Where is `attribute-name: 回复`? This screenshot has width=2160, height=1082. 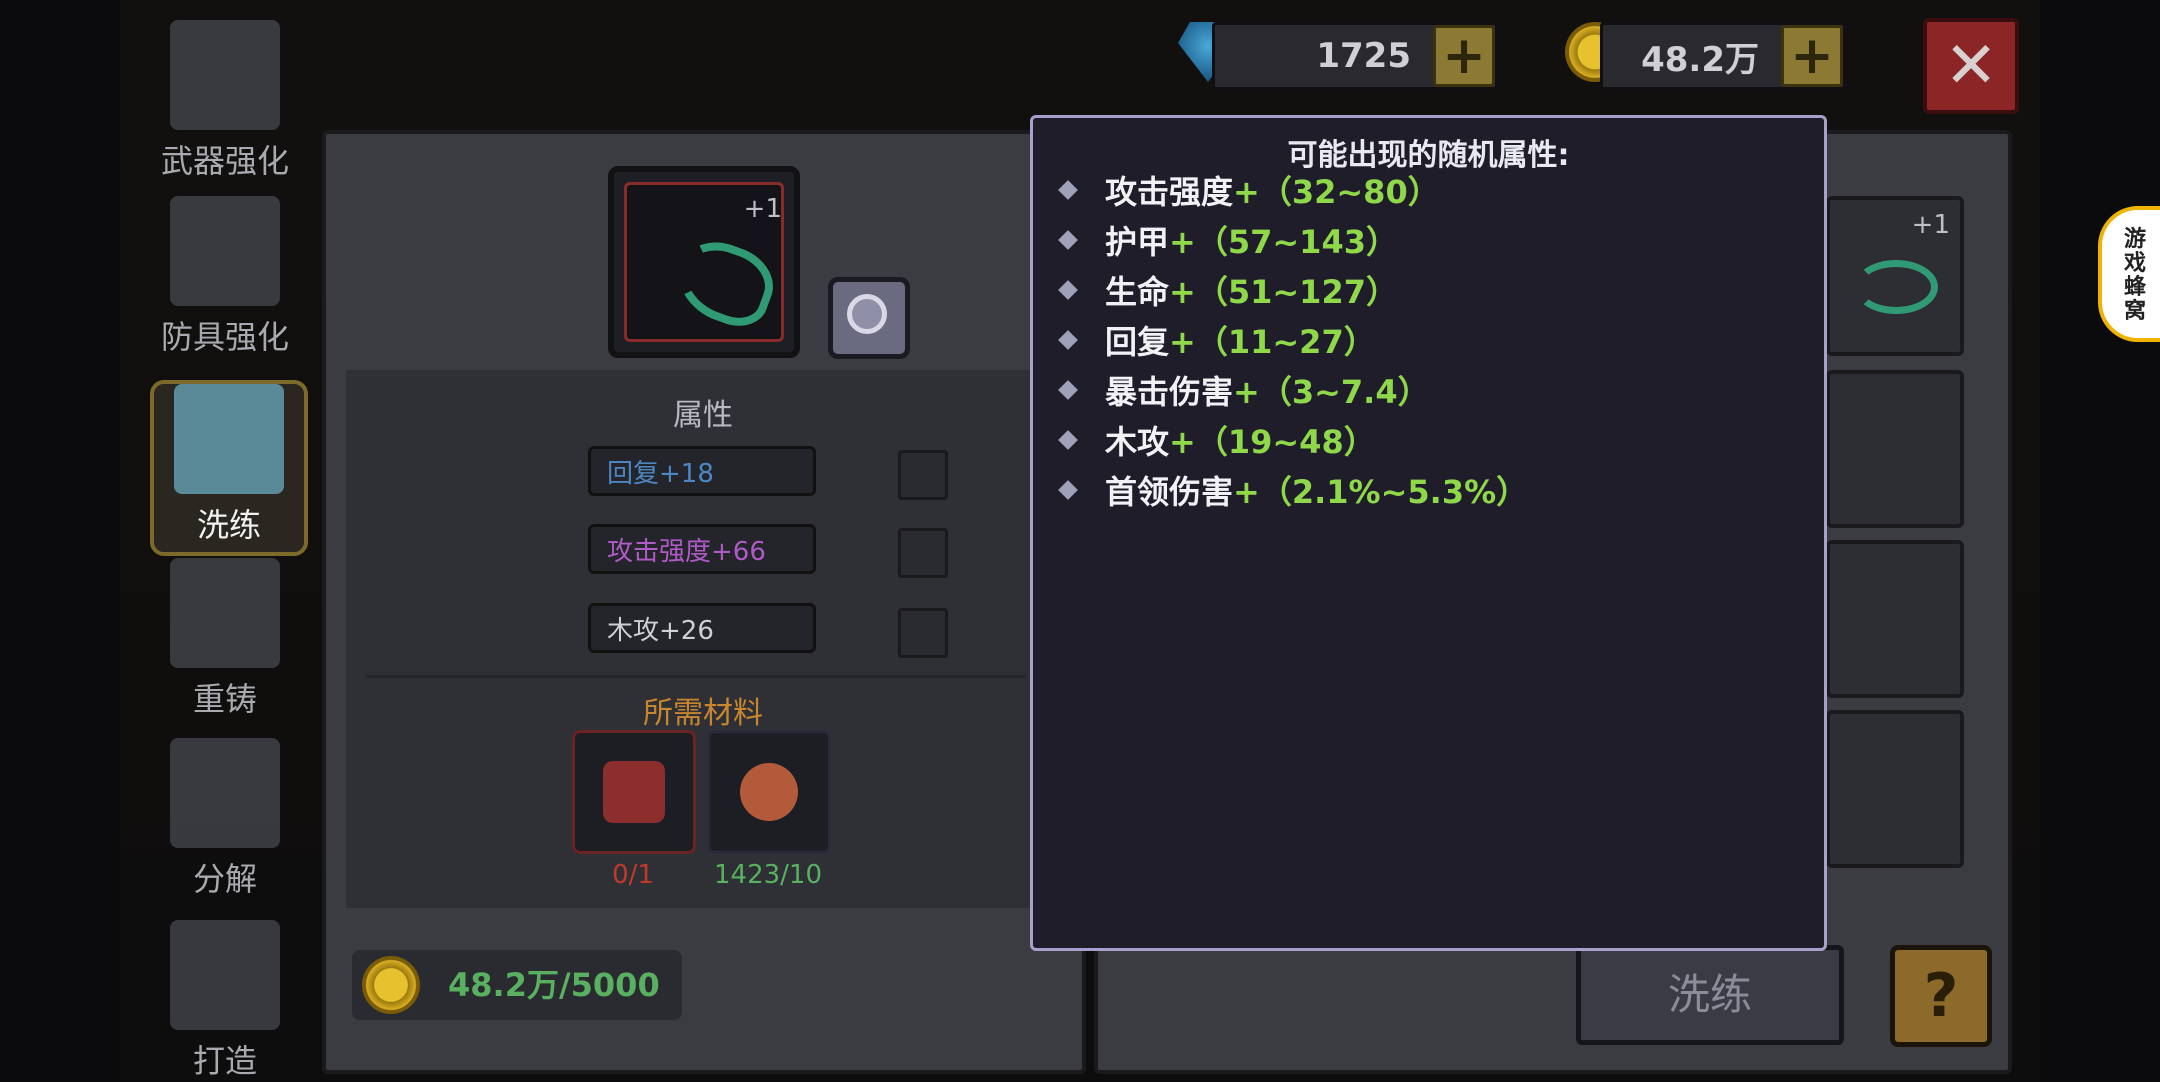
attribute-name: 回复 is located at coordinates (1137, 342).